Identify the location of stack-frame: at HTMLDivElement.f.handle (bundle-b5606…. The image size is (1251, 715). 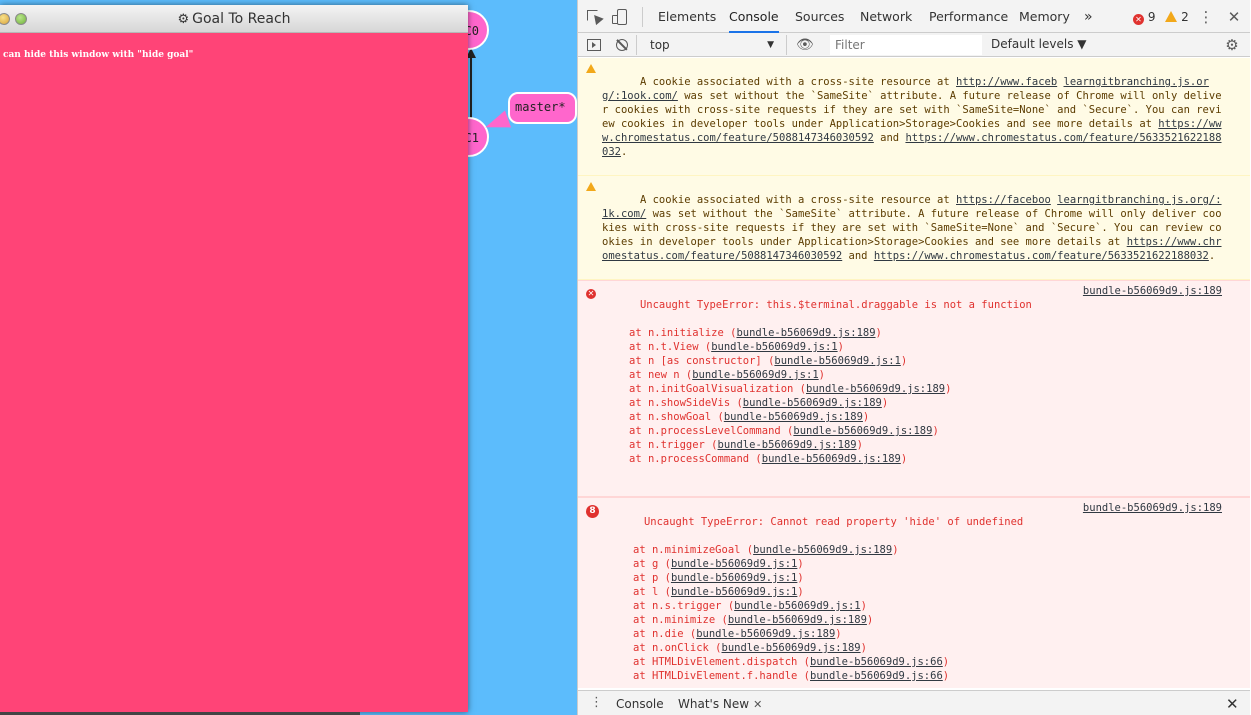
(915, 676).